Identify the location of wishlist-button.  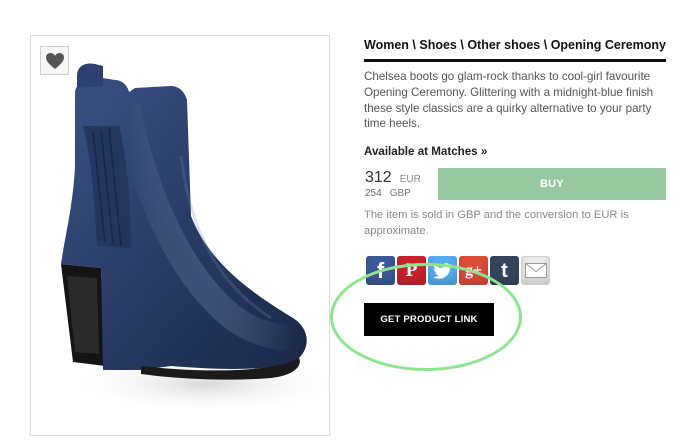
(54, 60).